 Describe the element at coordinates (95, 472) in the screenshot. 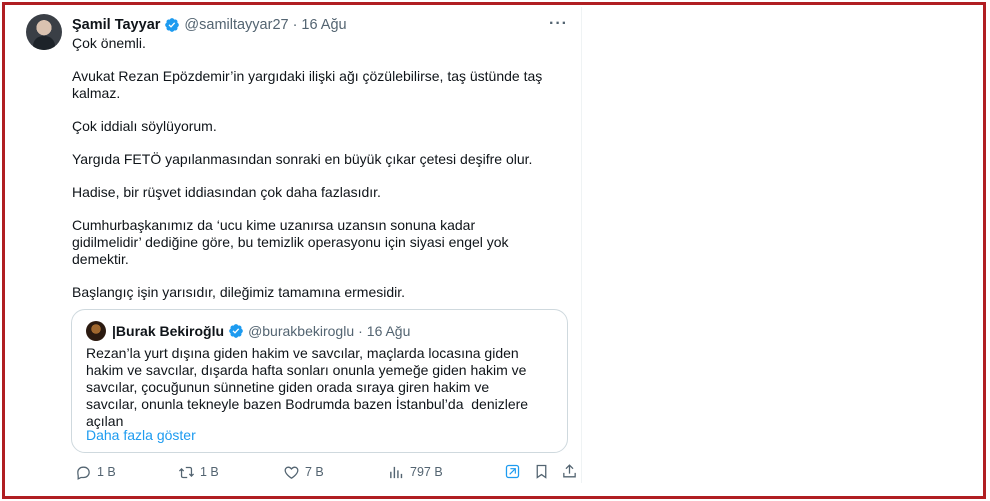

I see `reply-button: 1 B` at that location.